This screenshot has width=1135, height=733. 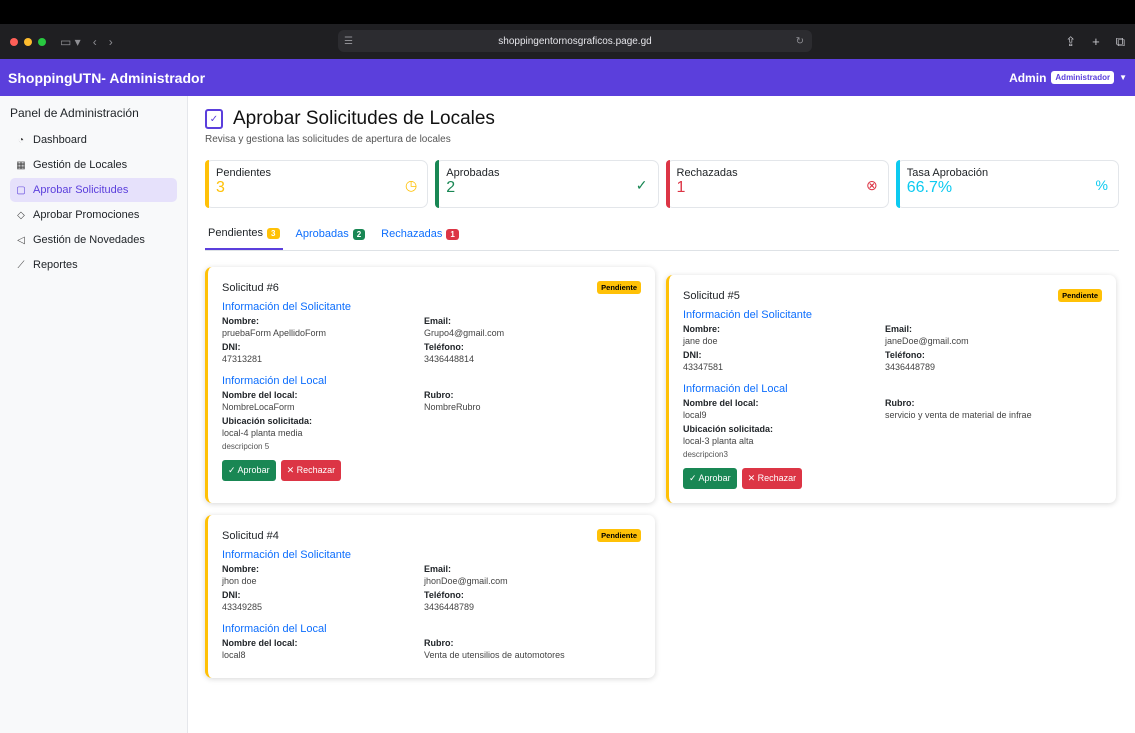 I want to click on stat-value: 3, so click(x=220, y=187).